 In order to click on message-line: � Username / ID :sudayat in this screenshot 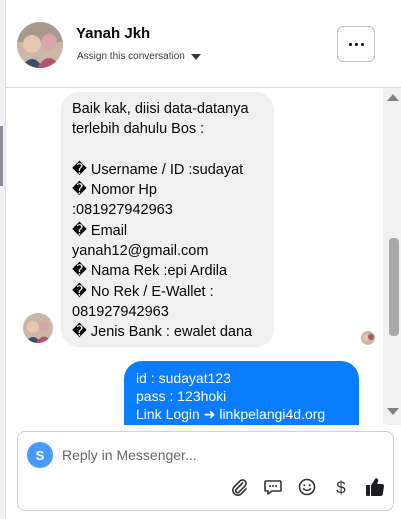, I will do `click(158, 169)`.